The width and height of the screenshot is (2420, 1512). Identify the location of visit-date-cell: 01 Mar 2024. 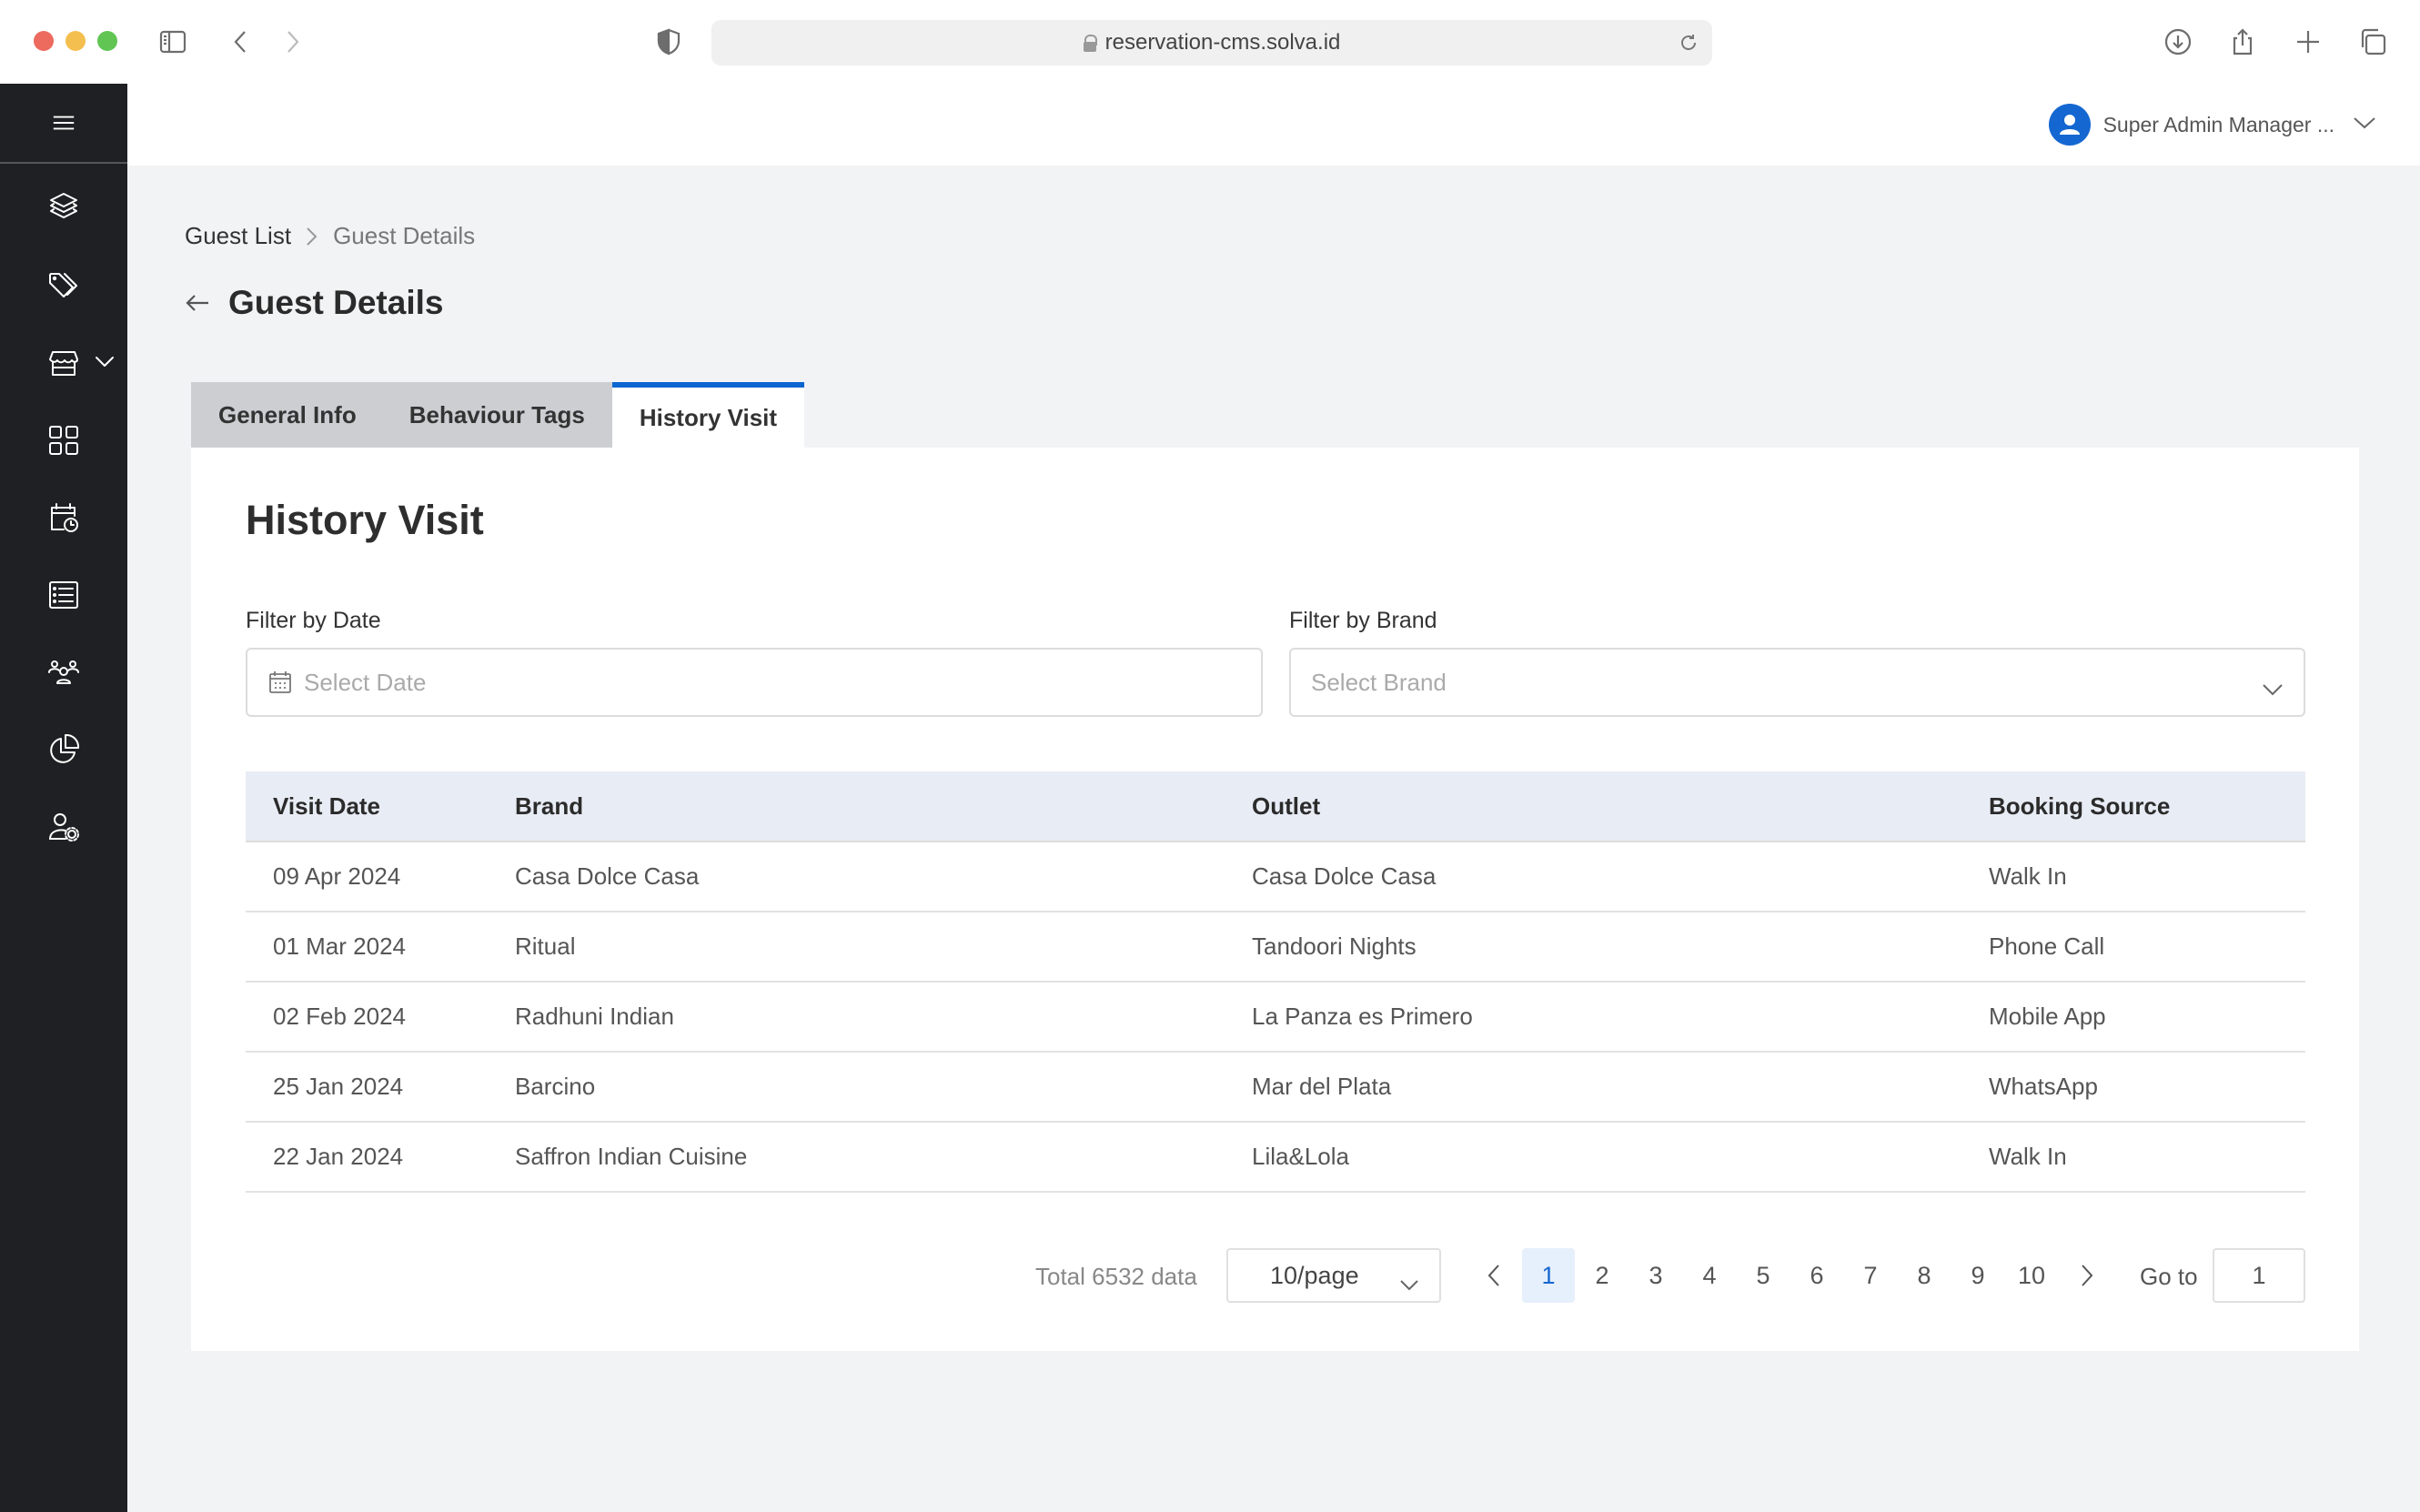
(380, 948).